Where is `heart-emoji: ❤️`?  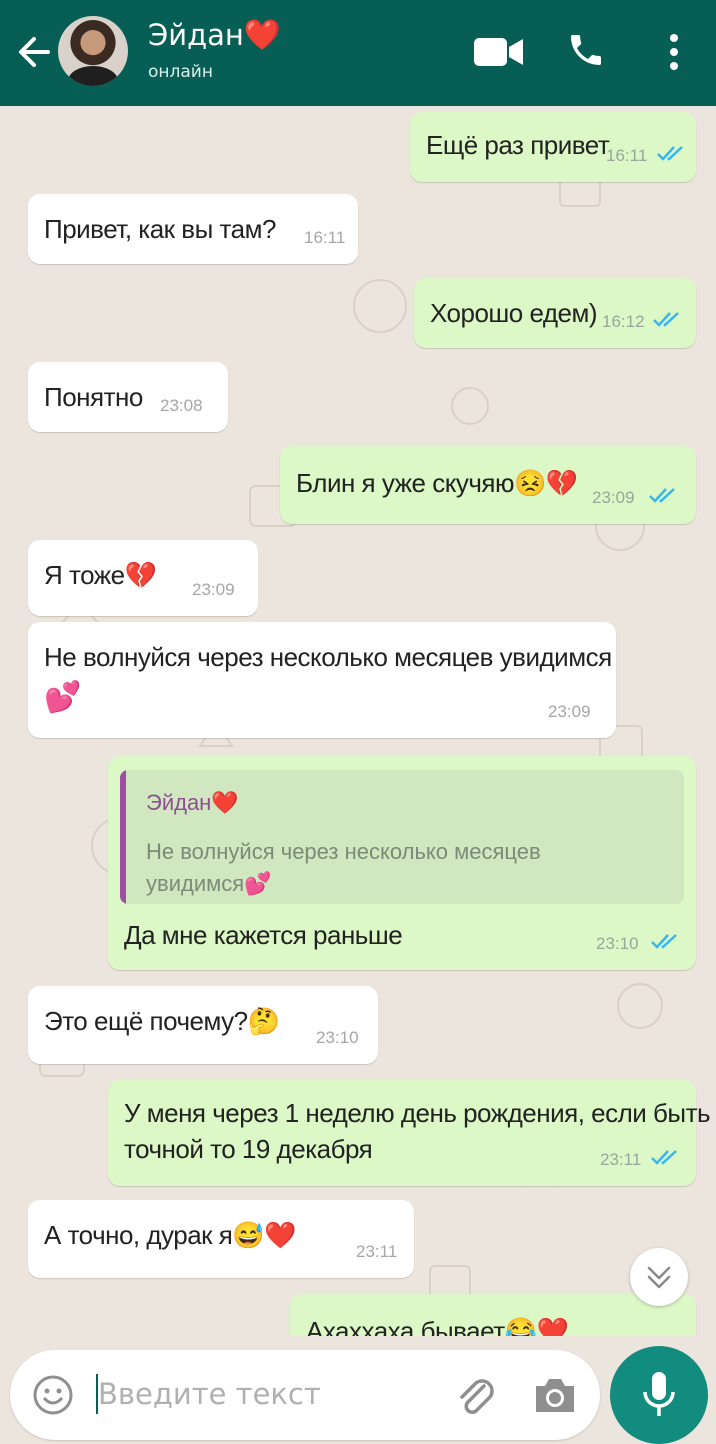 heart-emoji: ❤️ is located at coordinates (262, 35).